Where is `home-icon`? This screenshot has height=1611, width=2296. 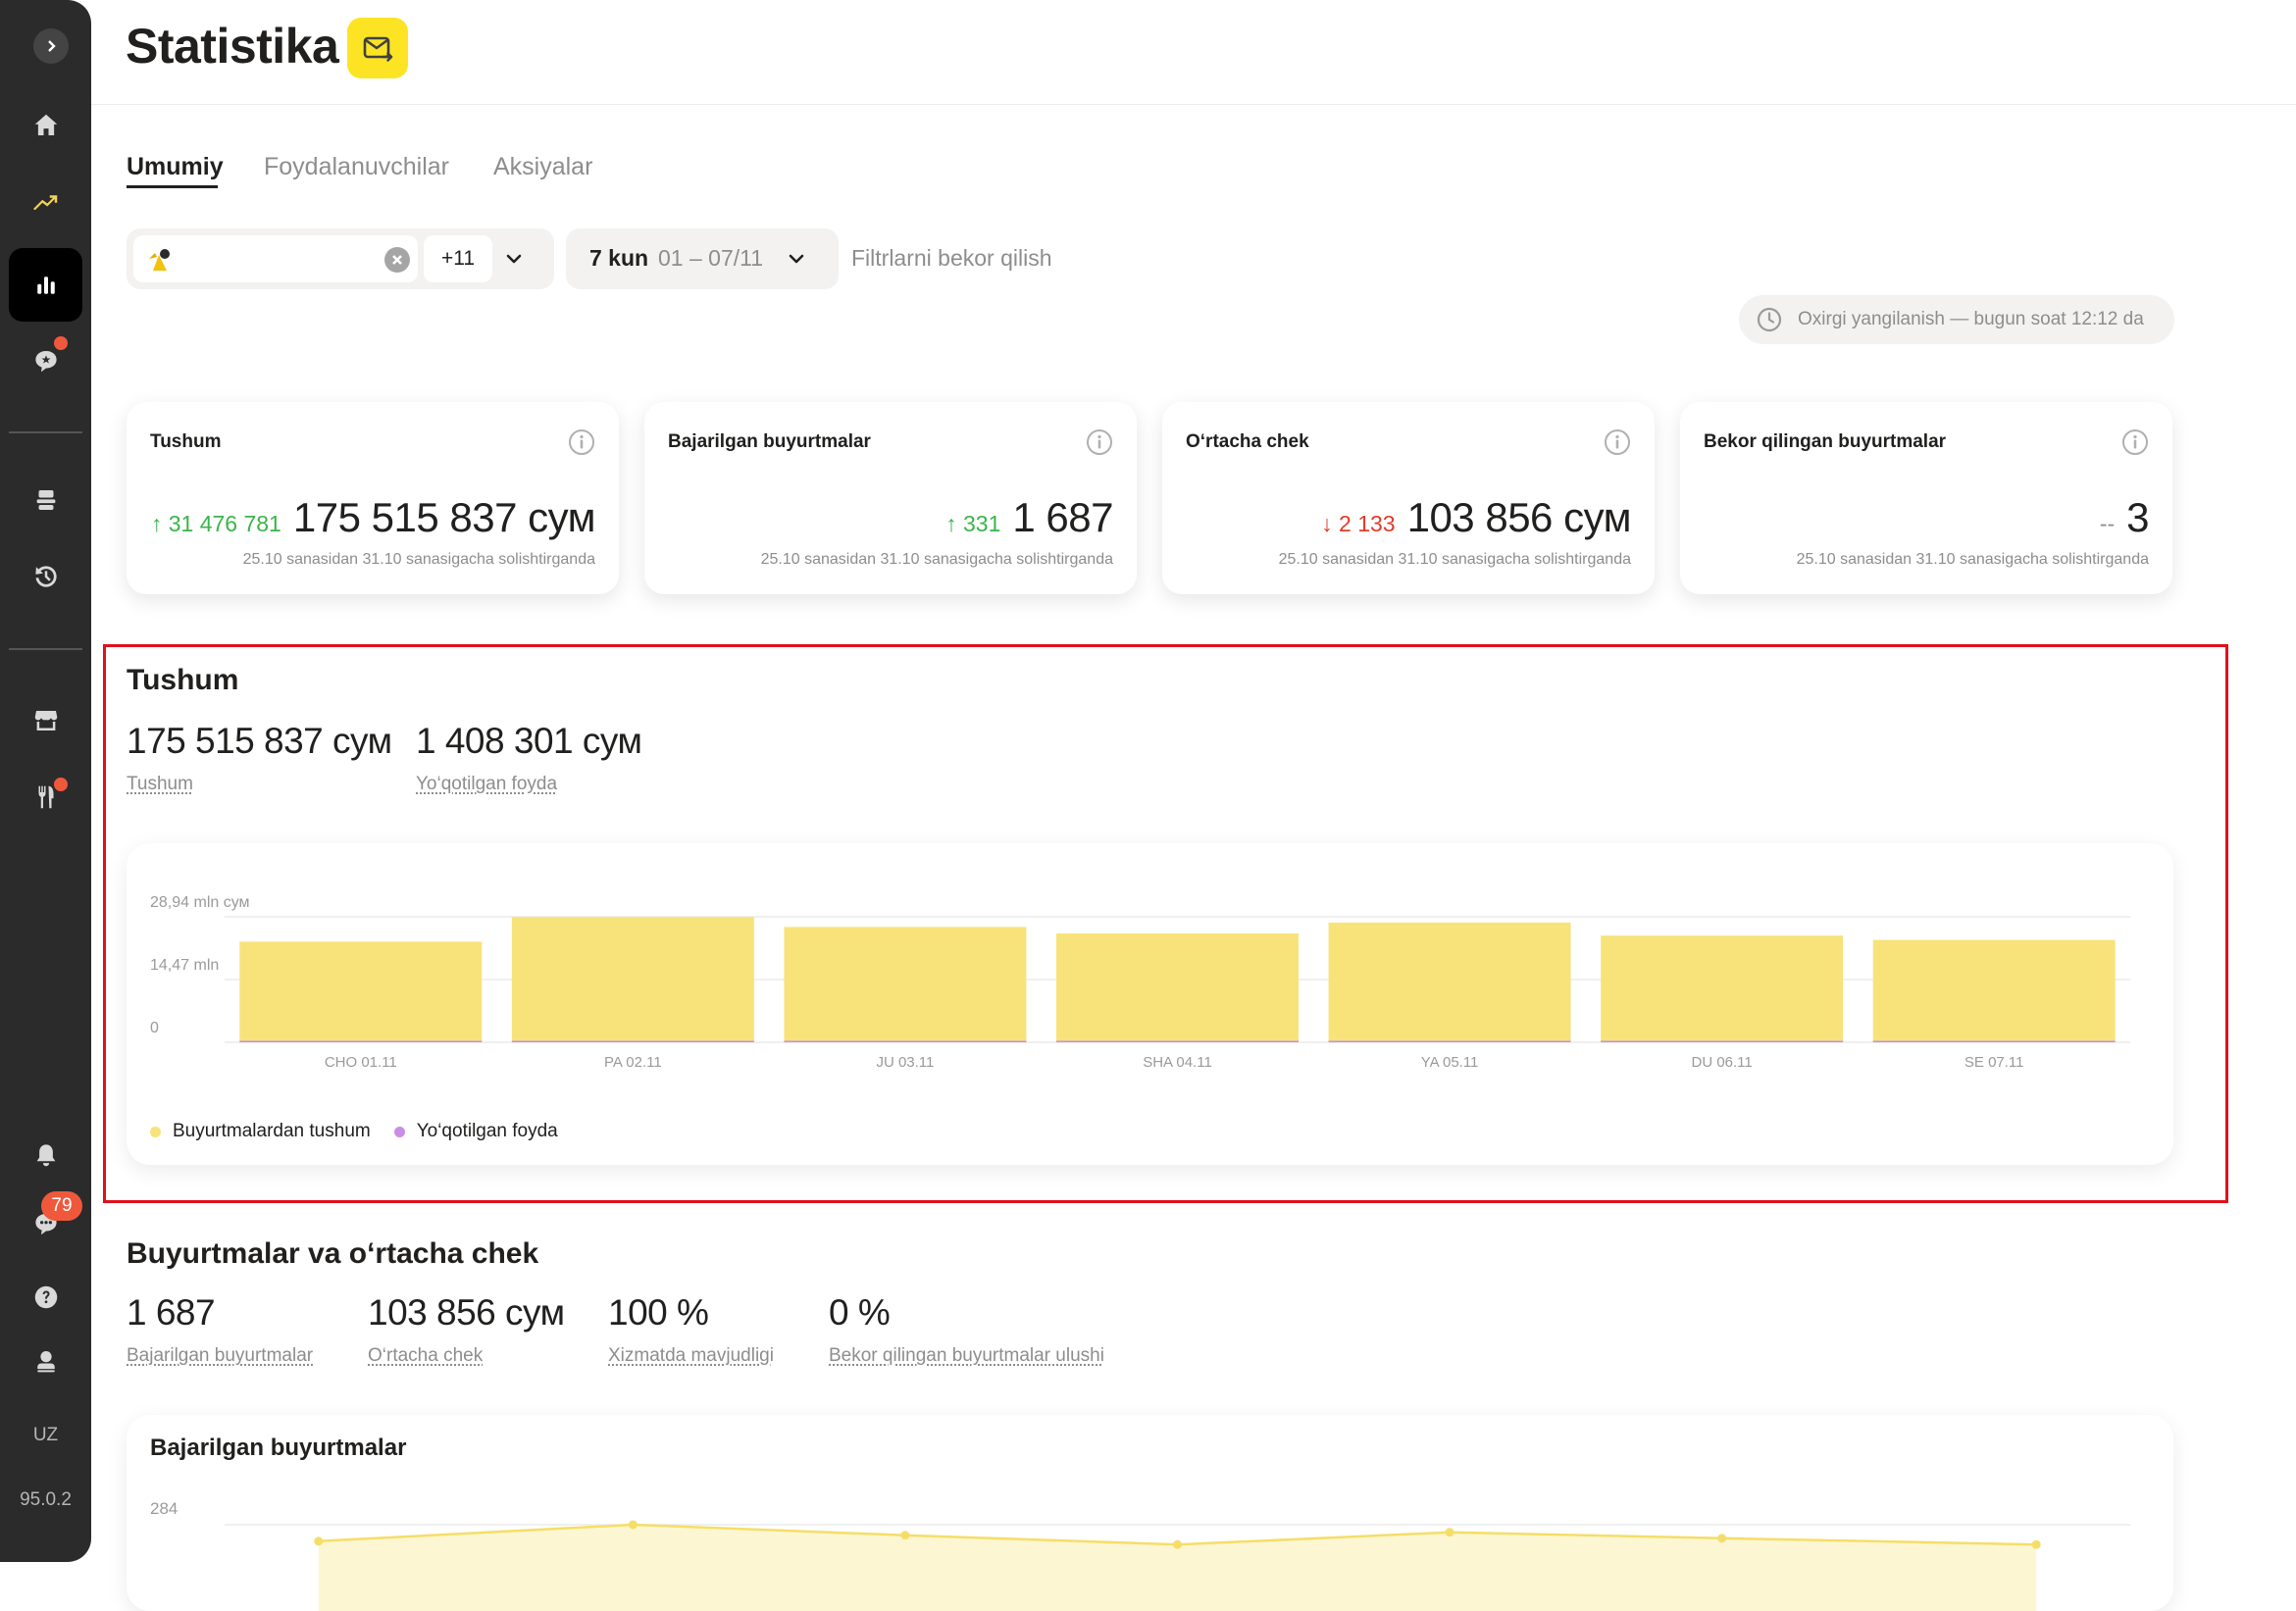 home-icon is located at coordinates (45, 125).